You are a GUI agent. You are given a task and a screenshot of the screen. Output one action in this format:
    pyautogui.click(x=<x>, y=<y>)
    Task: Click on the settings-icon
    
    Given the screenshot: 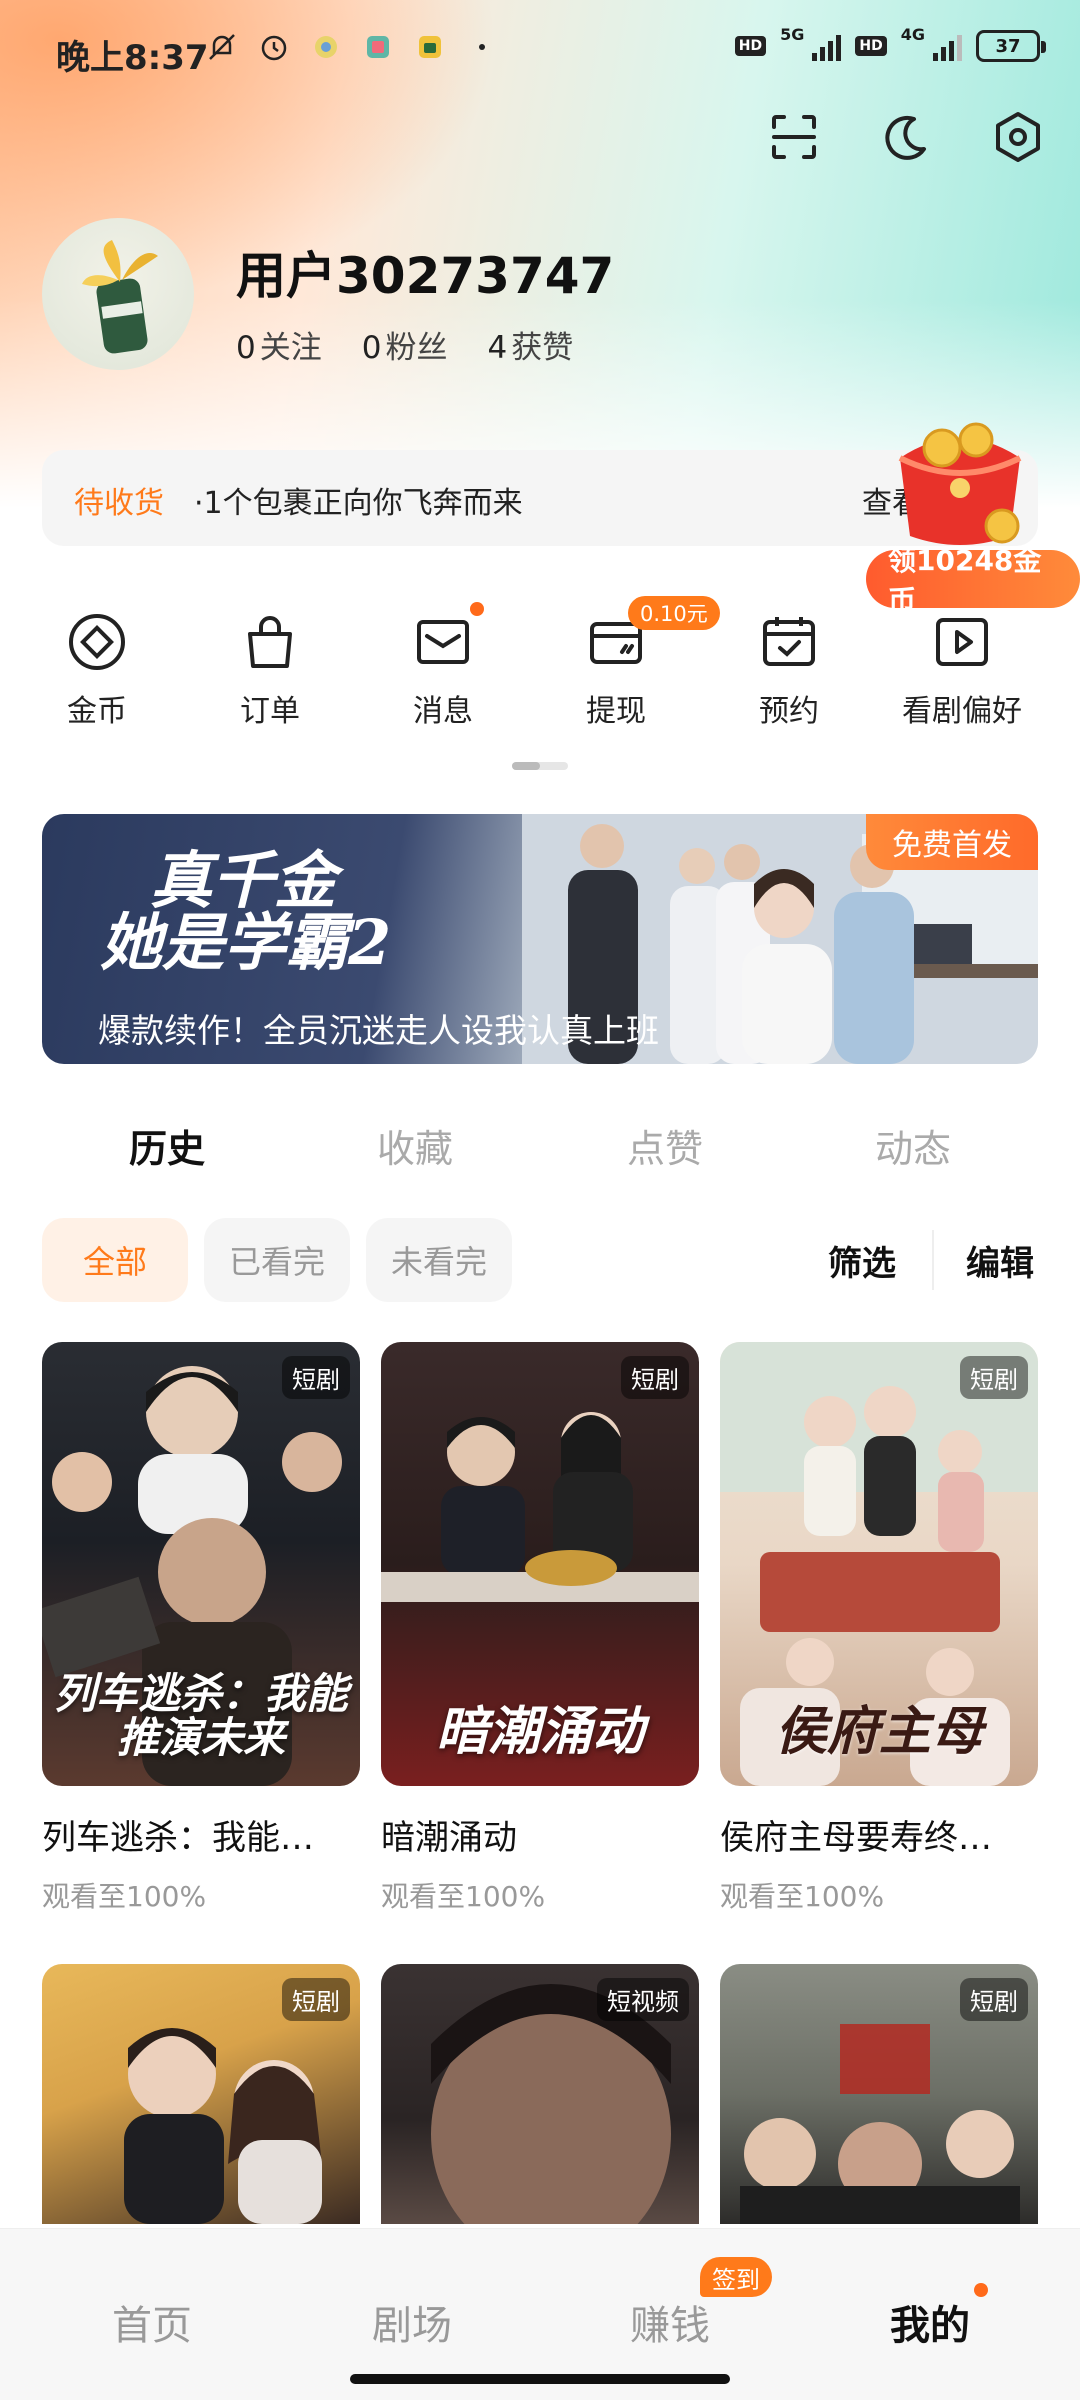 What is the action you would take?
    pyautogui.click(x=1018, y=137)
    